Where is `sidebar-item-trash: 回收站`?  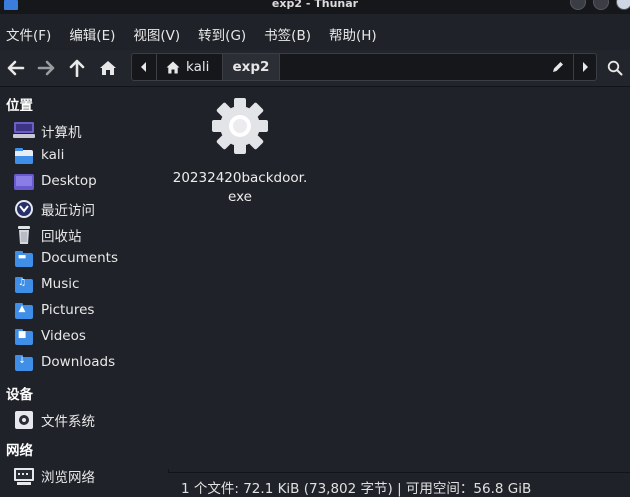
sidebar-item-trash: 回收站 is located at coordinates (83, 234).